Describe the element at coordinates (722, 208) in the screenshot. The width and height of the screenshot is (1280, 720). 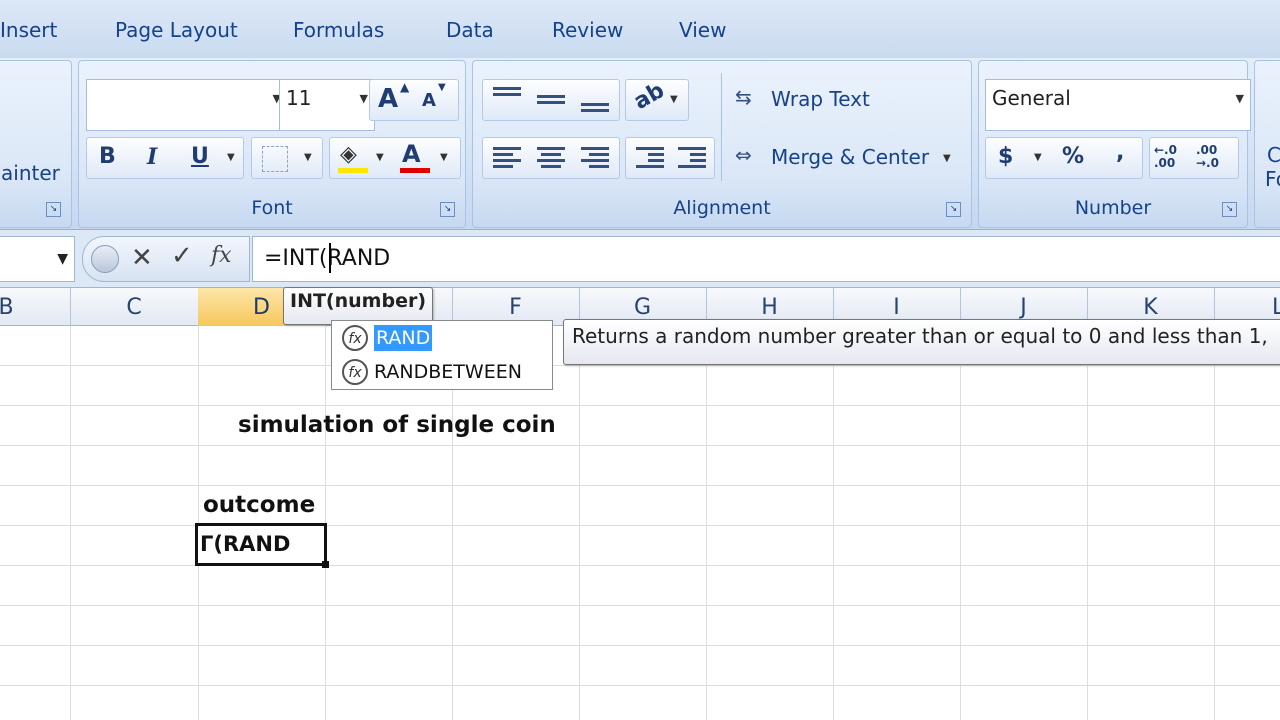
I see `alignment-group-label: Alignment` at that location.